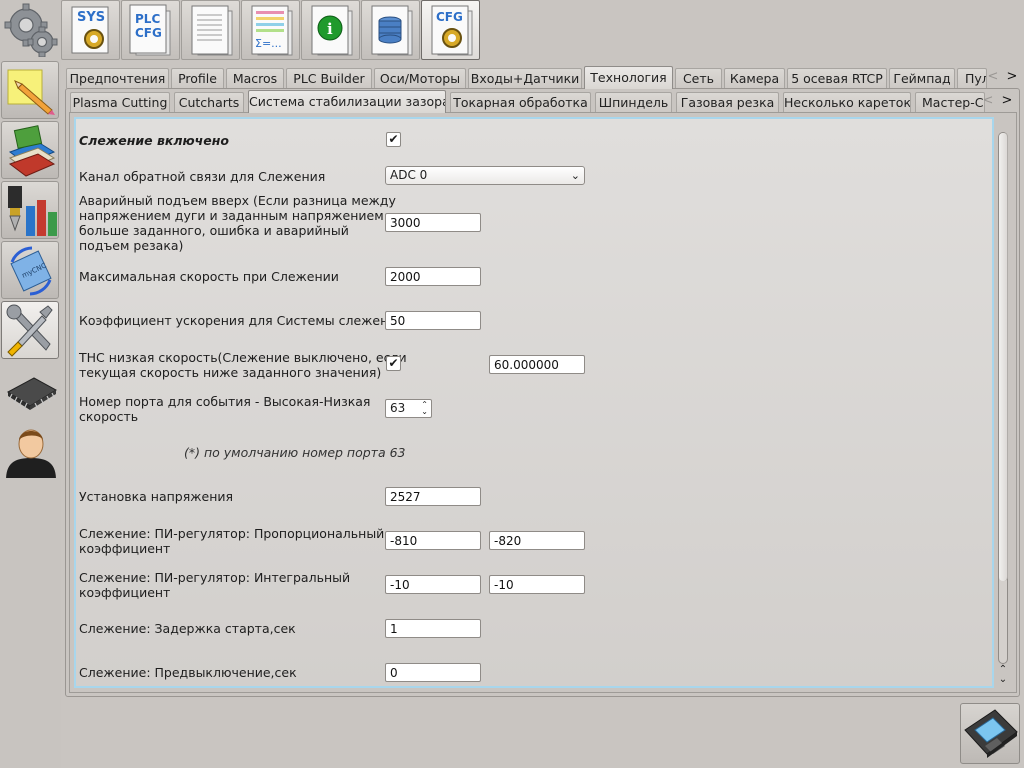  I want to click on port-number-label-line: скорость, so click(109, 416).